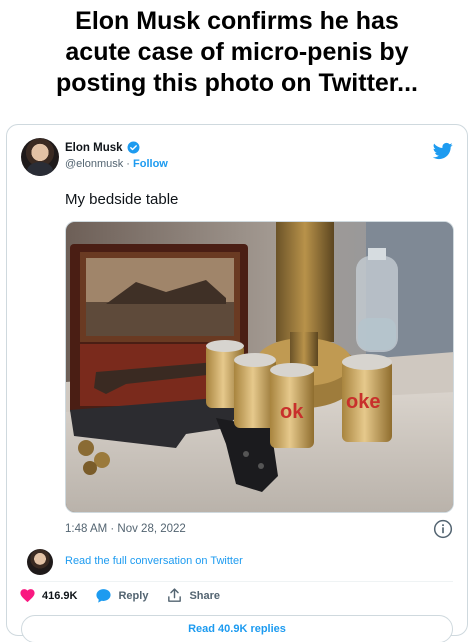  Describe the element at coordinates (104, 596) in the screenshot. I see `reply-bubble-icon` at that location.